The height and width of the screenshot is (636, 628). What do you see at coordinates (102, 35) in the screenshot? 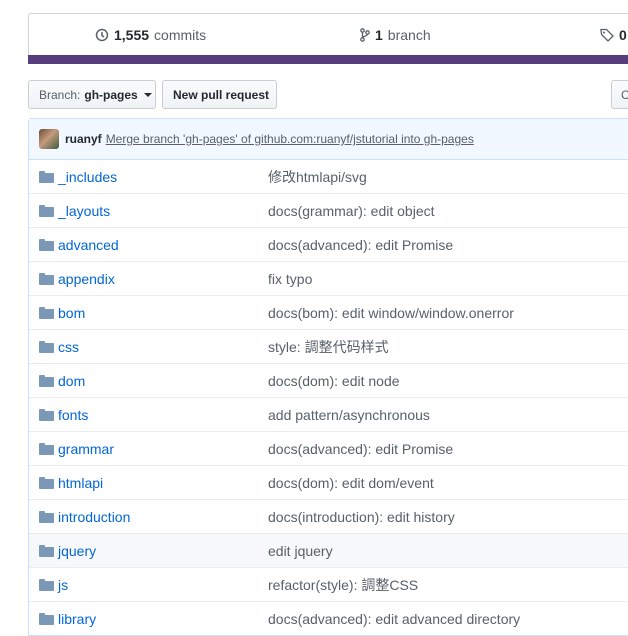
I see `history-icon` at bounding box center [102, 35].